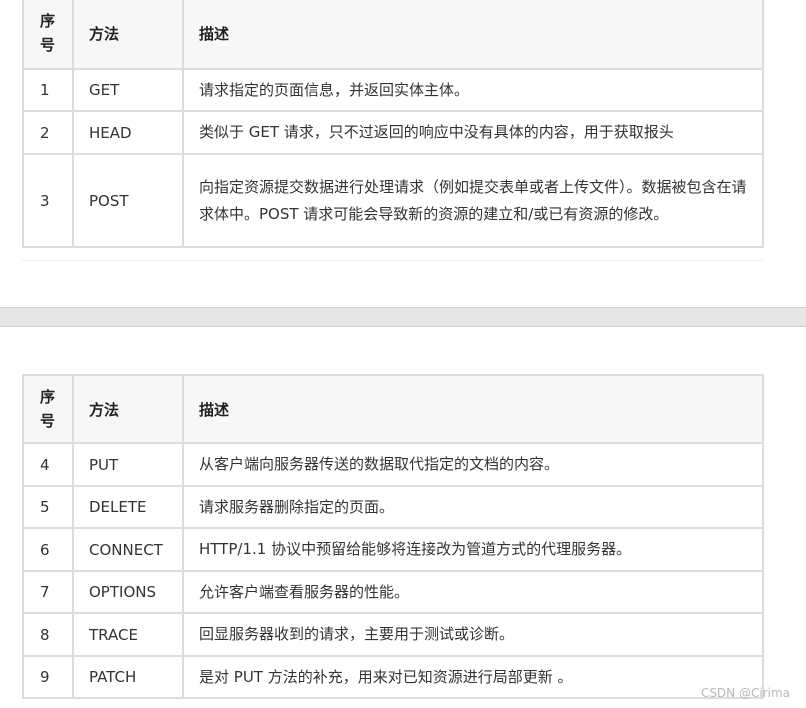 This screenshot has height=708, width=806. Describe the element at coordinates (392, 260) in the screenshot. I see `divider-line` at that location.